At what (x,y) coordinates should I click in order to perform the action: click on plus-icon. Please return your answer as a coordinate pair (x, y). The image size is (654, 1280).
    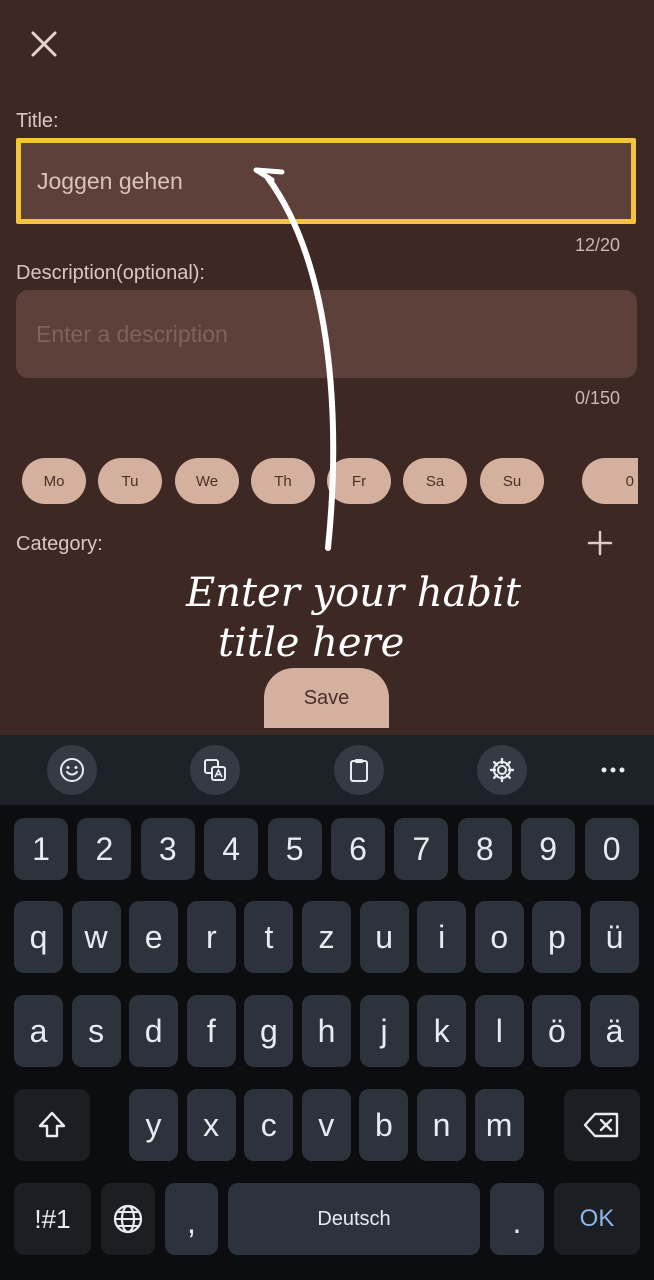
    Looking at the image, I should click on (600, 543).